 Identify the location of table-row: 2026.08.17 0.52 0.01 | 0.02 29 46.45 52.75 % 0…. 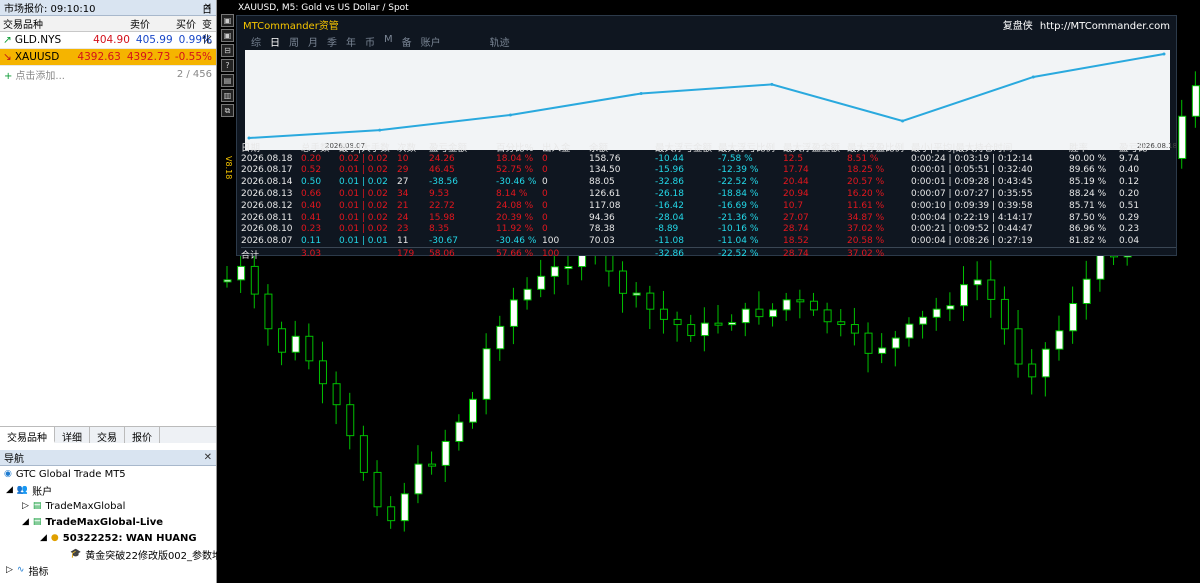
(708, 171).